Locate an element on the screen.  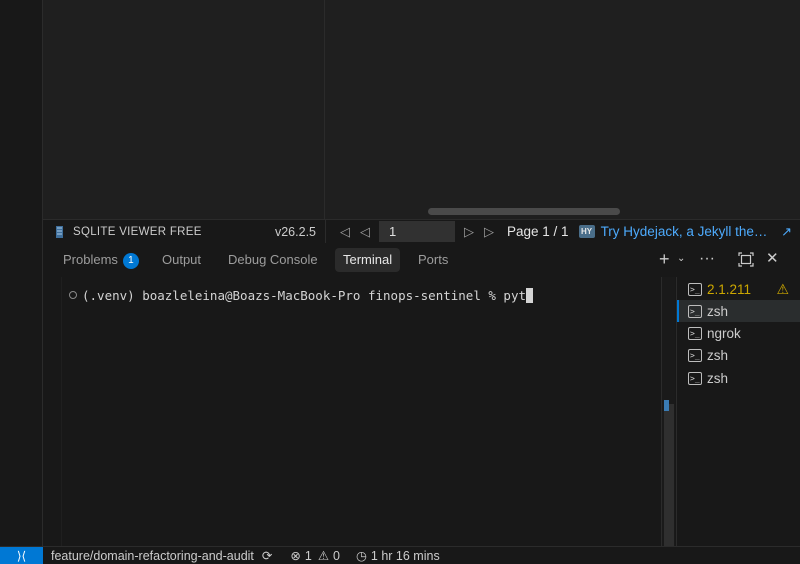
external-link-icon: ↗ is located at coordinates (786, 232).